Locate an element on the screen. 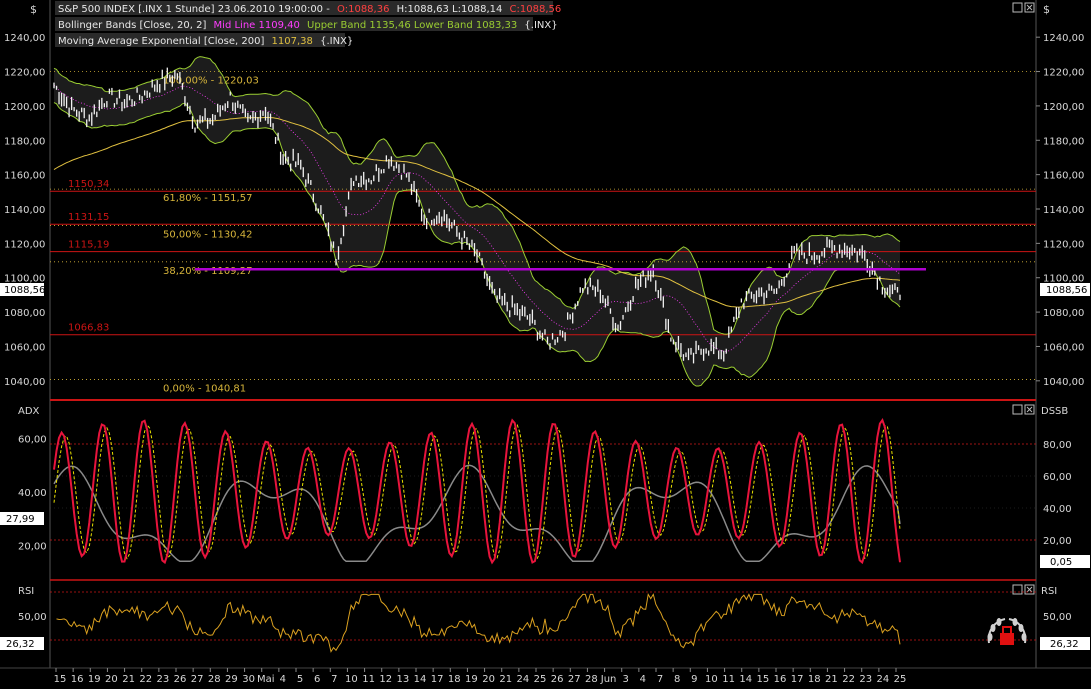  level-label: 1066,83 is located at coordinates (88, 328).